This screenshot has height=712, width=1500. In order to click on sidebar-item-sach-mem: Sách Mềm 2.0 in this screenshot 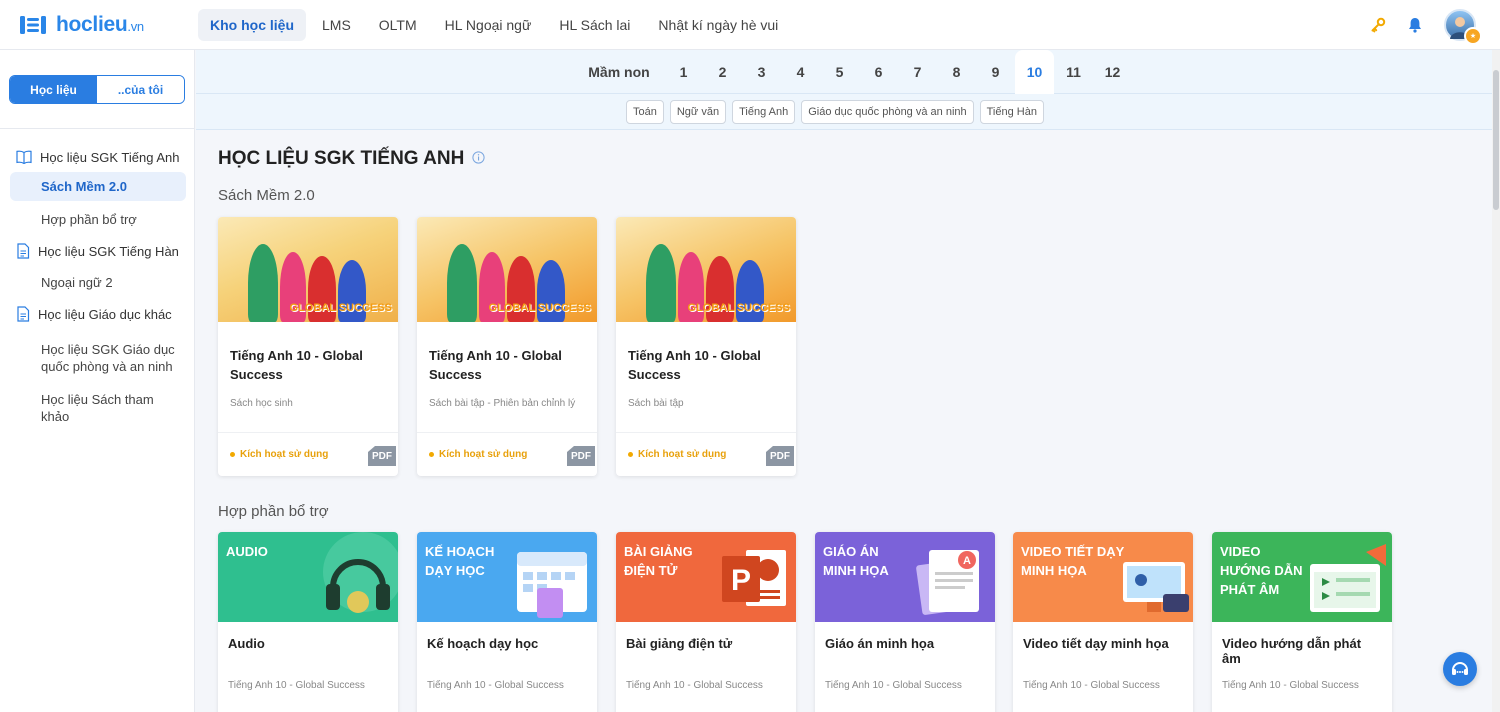, I will do `click(98, 186)`.